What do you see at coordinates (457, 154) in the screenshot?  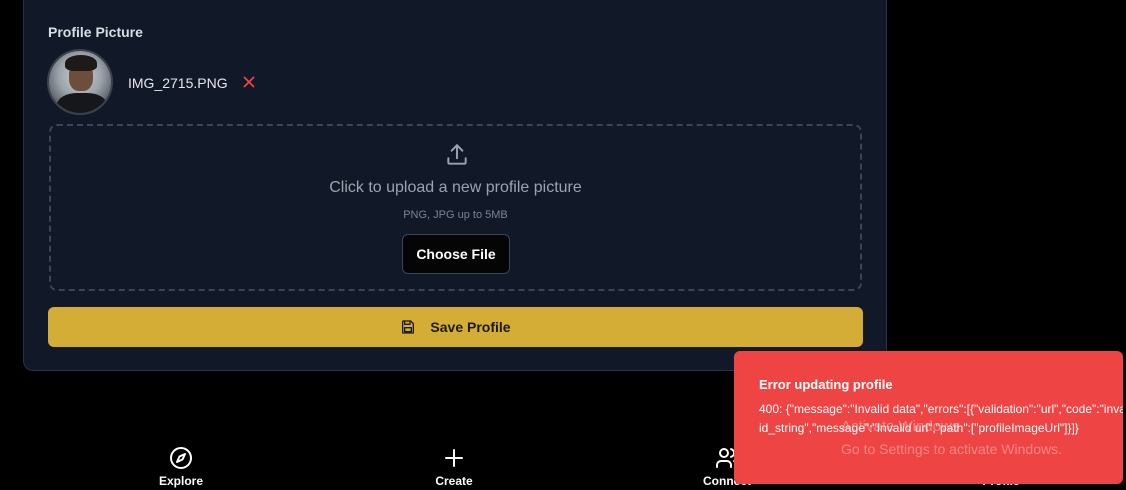 I see `upload-icon` at bounding box center [457, 154].